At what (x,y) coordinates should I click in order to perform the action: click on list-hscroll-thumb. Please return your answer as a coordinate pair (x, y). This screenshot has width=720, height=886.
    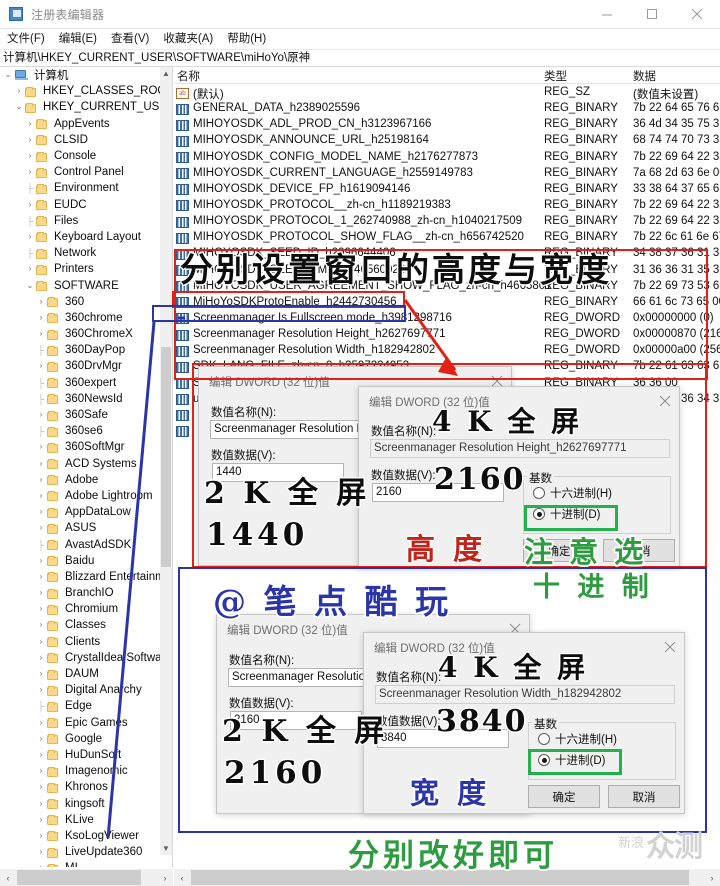
    Looking at the image, I should click on (440, 877).